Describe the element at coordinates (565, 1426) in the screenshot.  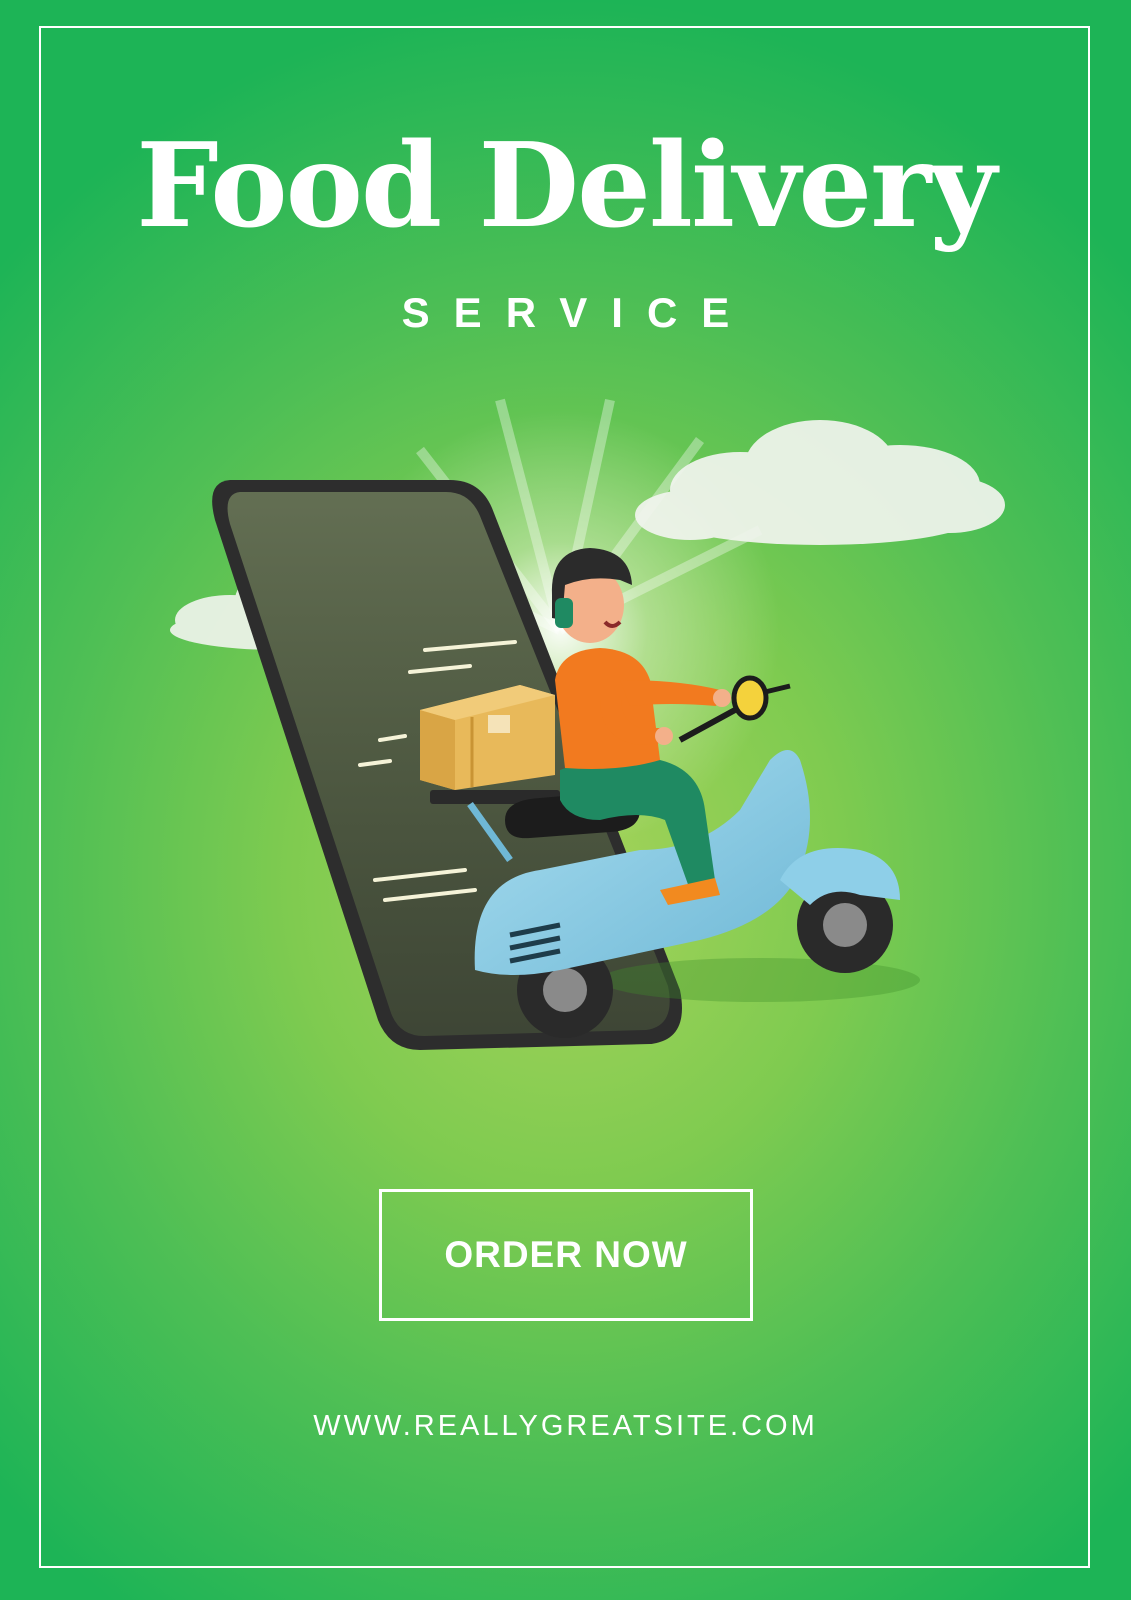
I see `website-link: WWW.REALLYGREATSITE.COM` at that location.